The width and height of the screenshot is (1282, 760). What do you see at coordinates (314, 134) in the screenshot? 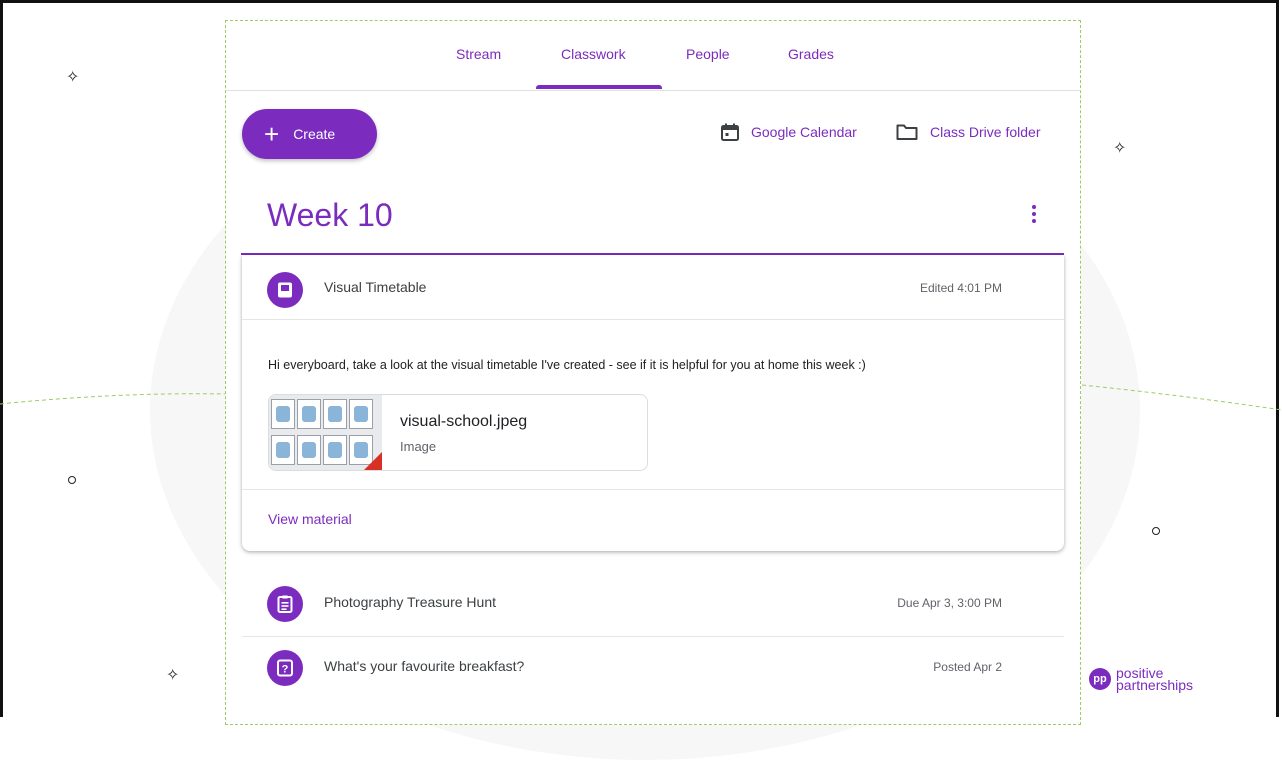
I see `create-button-label: Create` at bounding box center [314, 134].